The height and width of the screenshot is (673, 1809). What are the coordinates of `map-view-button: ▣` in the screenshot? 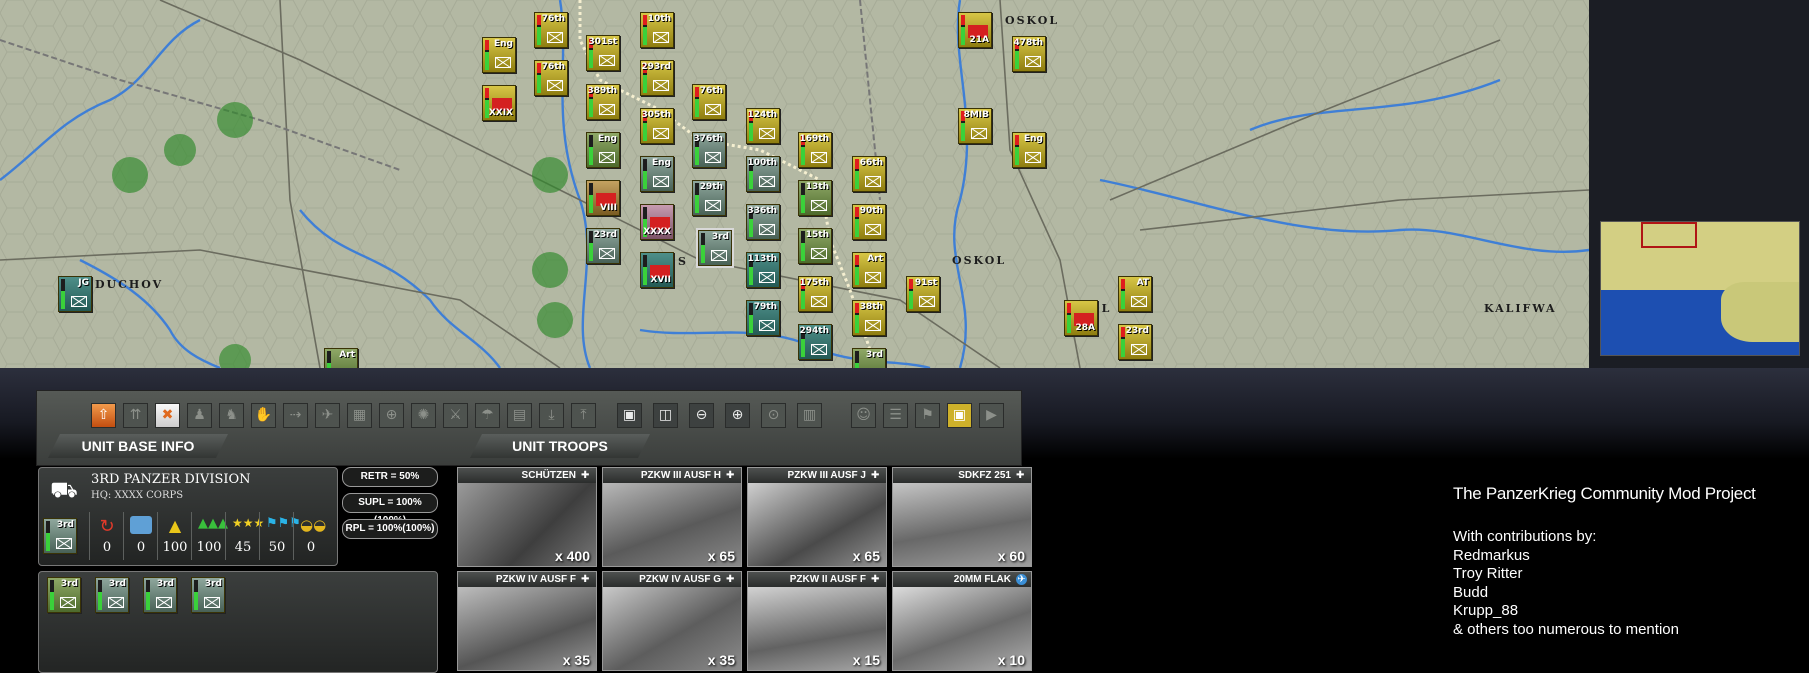 It's located at (629, 415).